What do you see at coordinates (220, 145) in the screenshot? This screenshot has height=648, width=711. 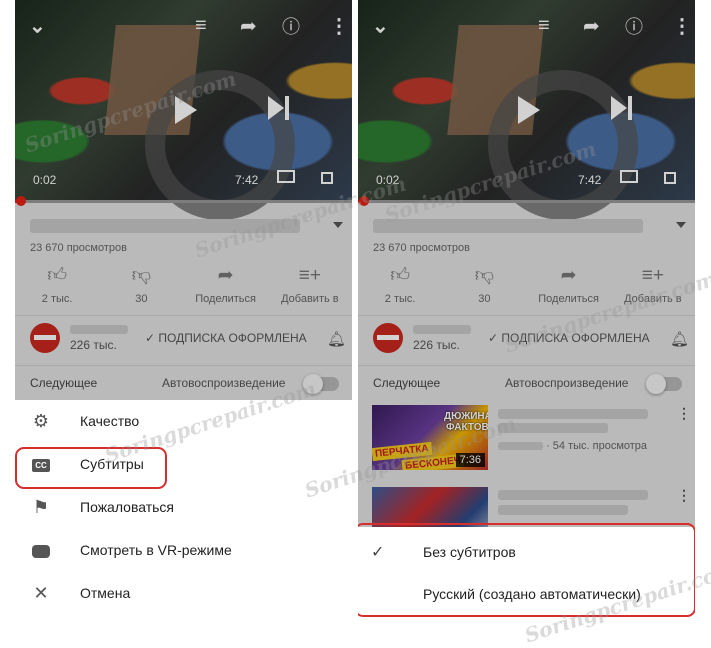 I see `video-frame-wheel` at bounding box center [220, 145].